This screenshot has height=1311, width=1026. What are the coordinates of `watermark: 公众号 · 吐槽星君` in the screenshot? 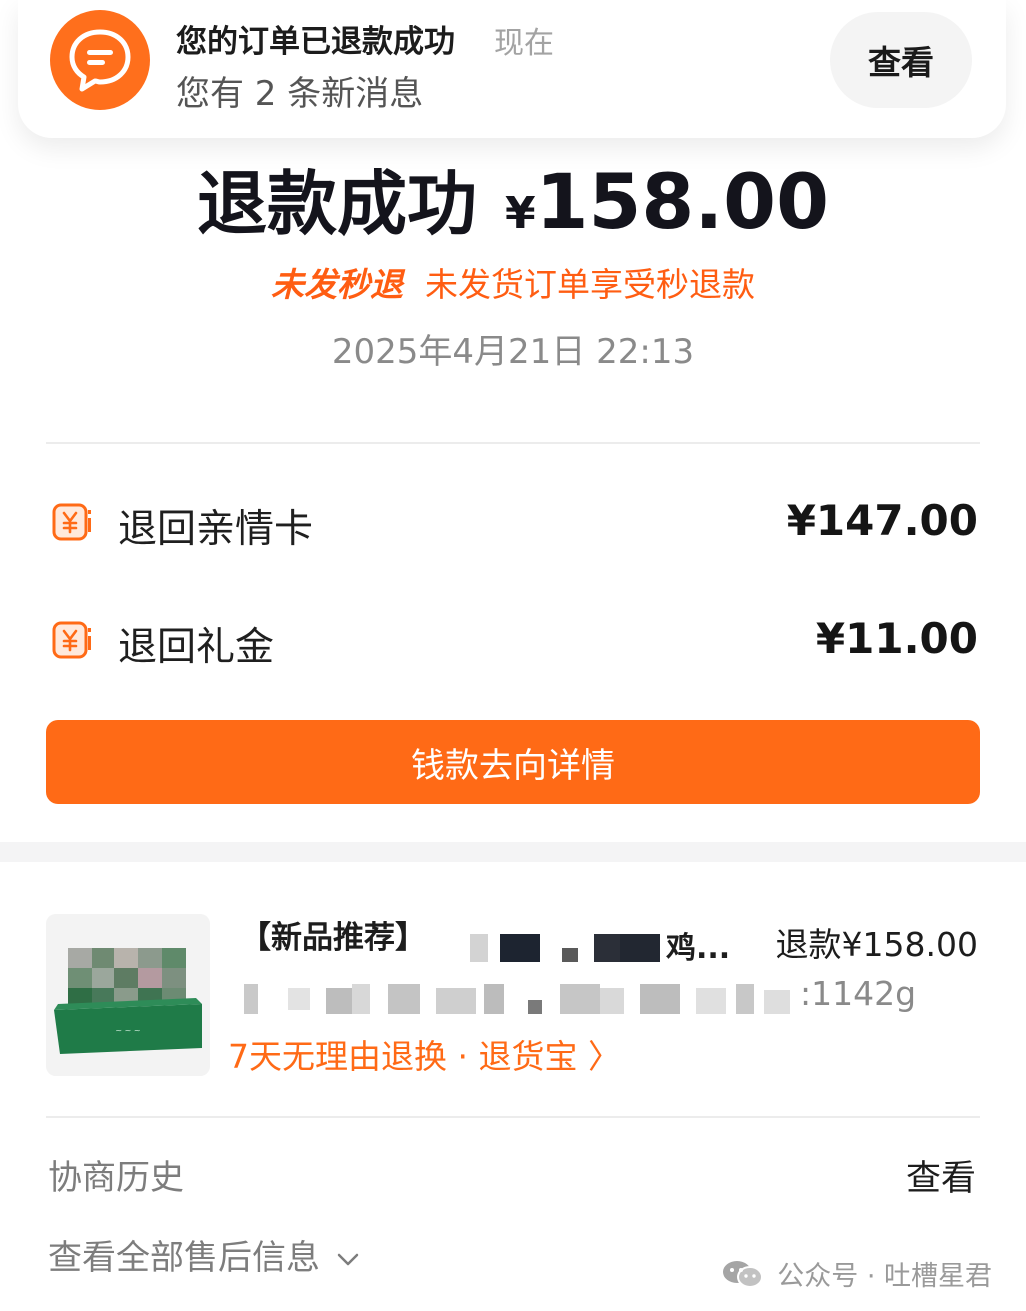 It's located at (856, 1273).